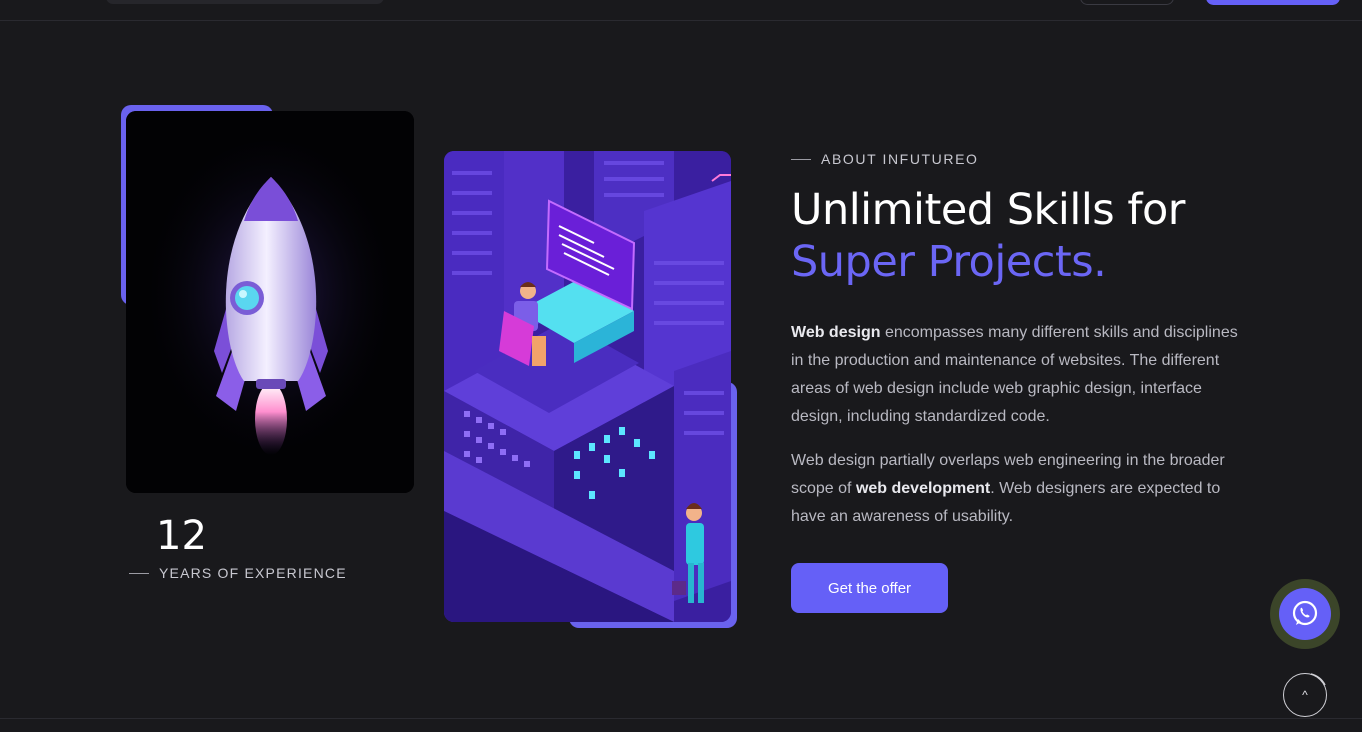  I want to click on whatsapp-button, so click(1305, 614).